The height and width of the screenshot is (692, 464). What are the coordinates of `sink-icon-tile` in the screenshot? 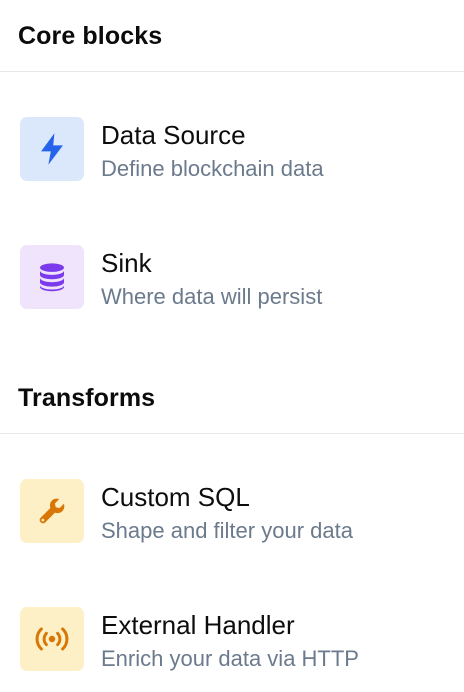 It's located at (52, 277).